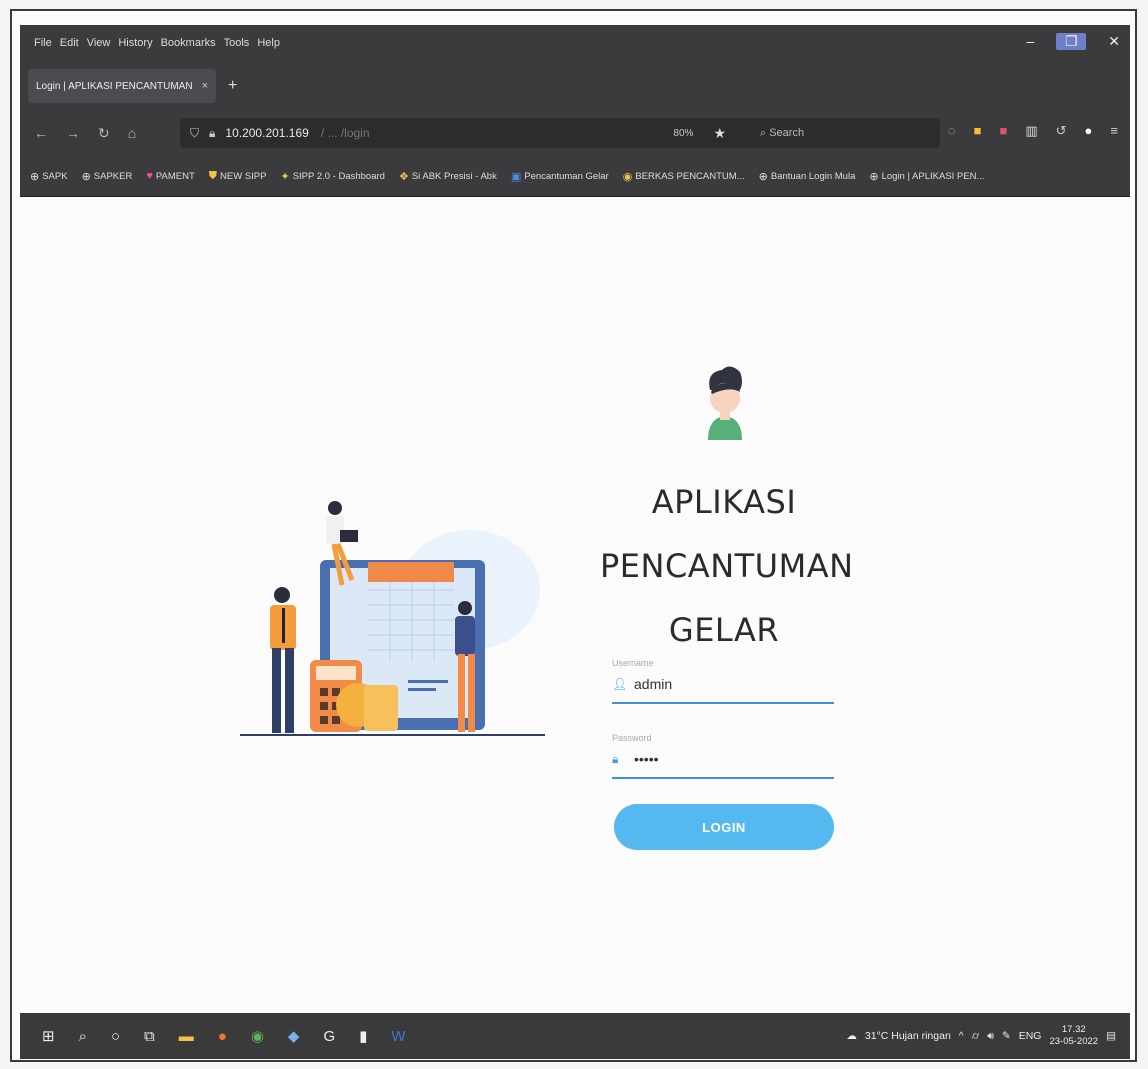  Describe the element at coordinates (332, 176) in the screenshot. I see `bookmark-item: ✦ SIPP 2.0 - Dashboard` at that location.